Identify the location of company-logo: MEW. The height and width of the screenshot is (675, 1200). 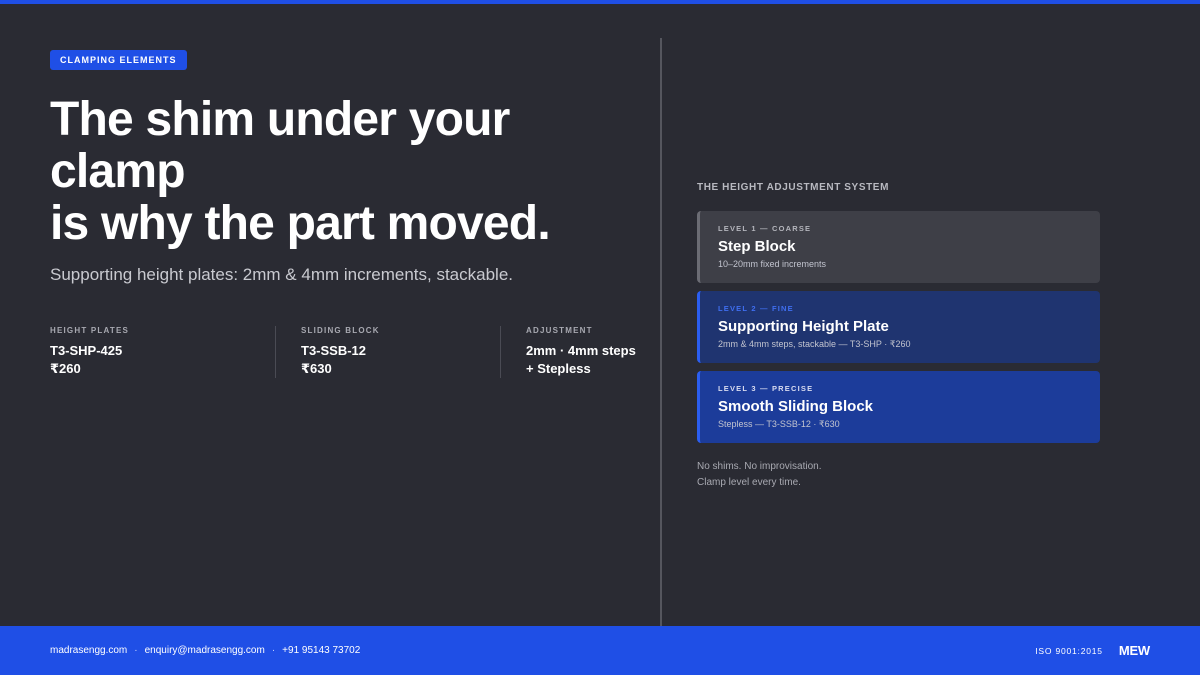
(1134, 650).